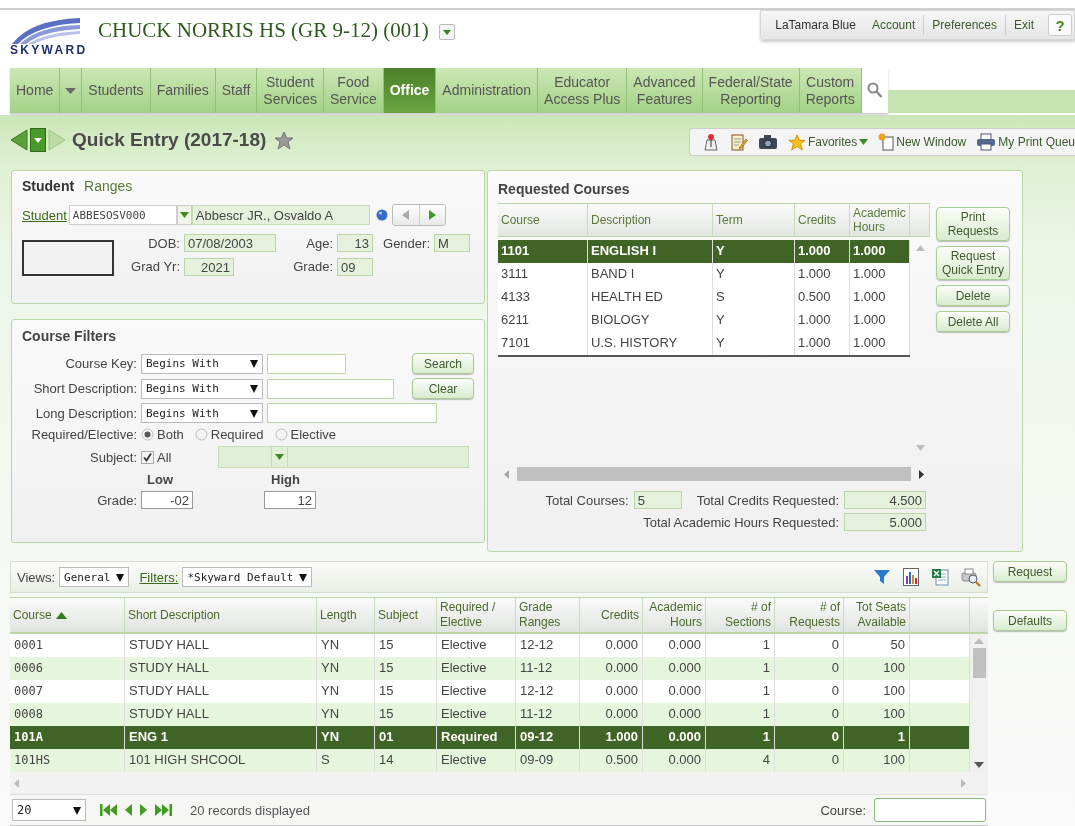 The width and height of the screenshot is (1075, 826). What do you see at coordinates (1060, 25) in the screenshot?
I see `help-button: ?` at bounding box center [1060, 25].